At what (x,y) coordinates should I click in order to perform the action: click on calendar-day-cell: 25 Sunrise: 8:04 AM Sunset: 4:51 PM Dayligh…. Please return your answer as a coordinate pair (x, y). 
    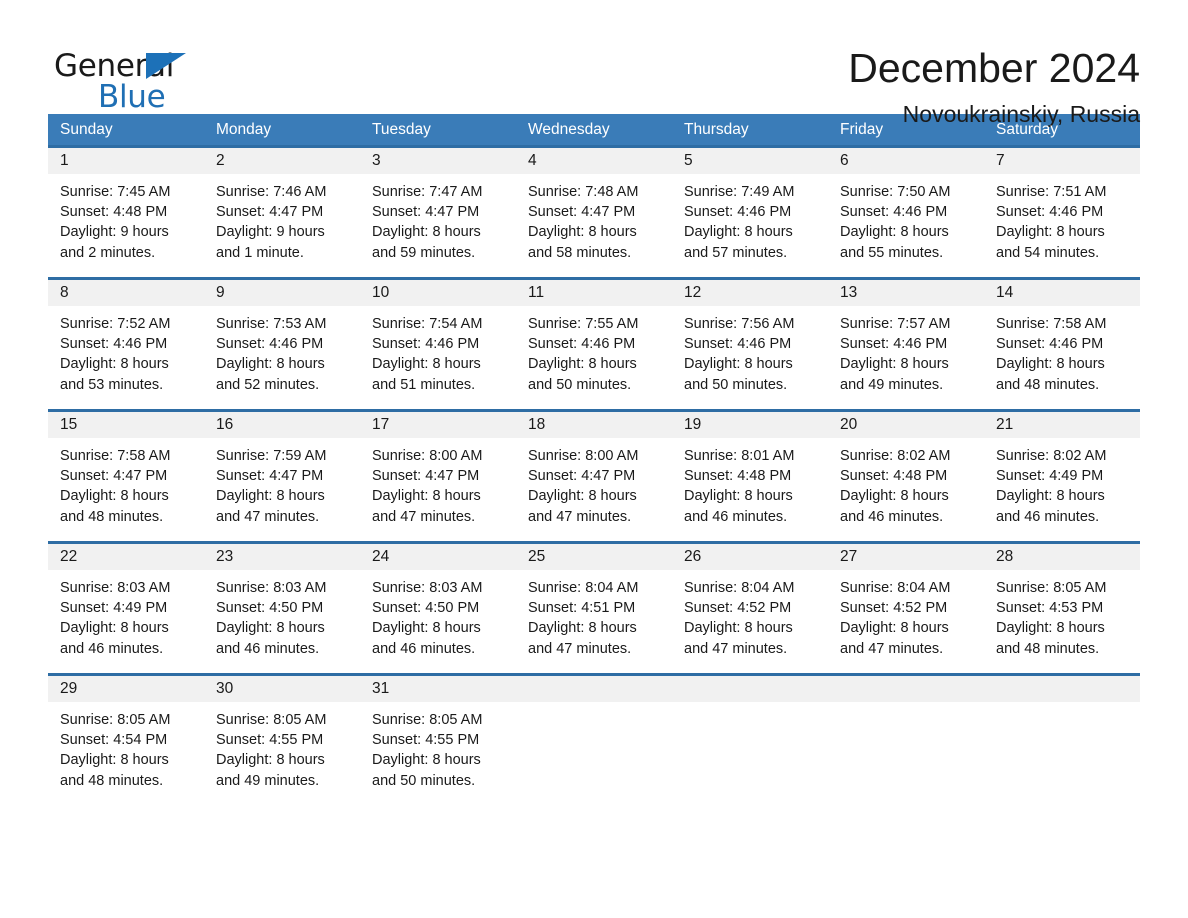
    Looking at the image, I should click on (594, 608).